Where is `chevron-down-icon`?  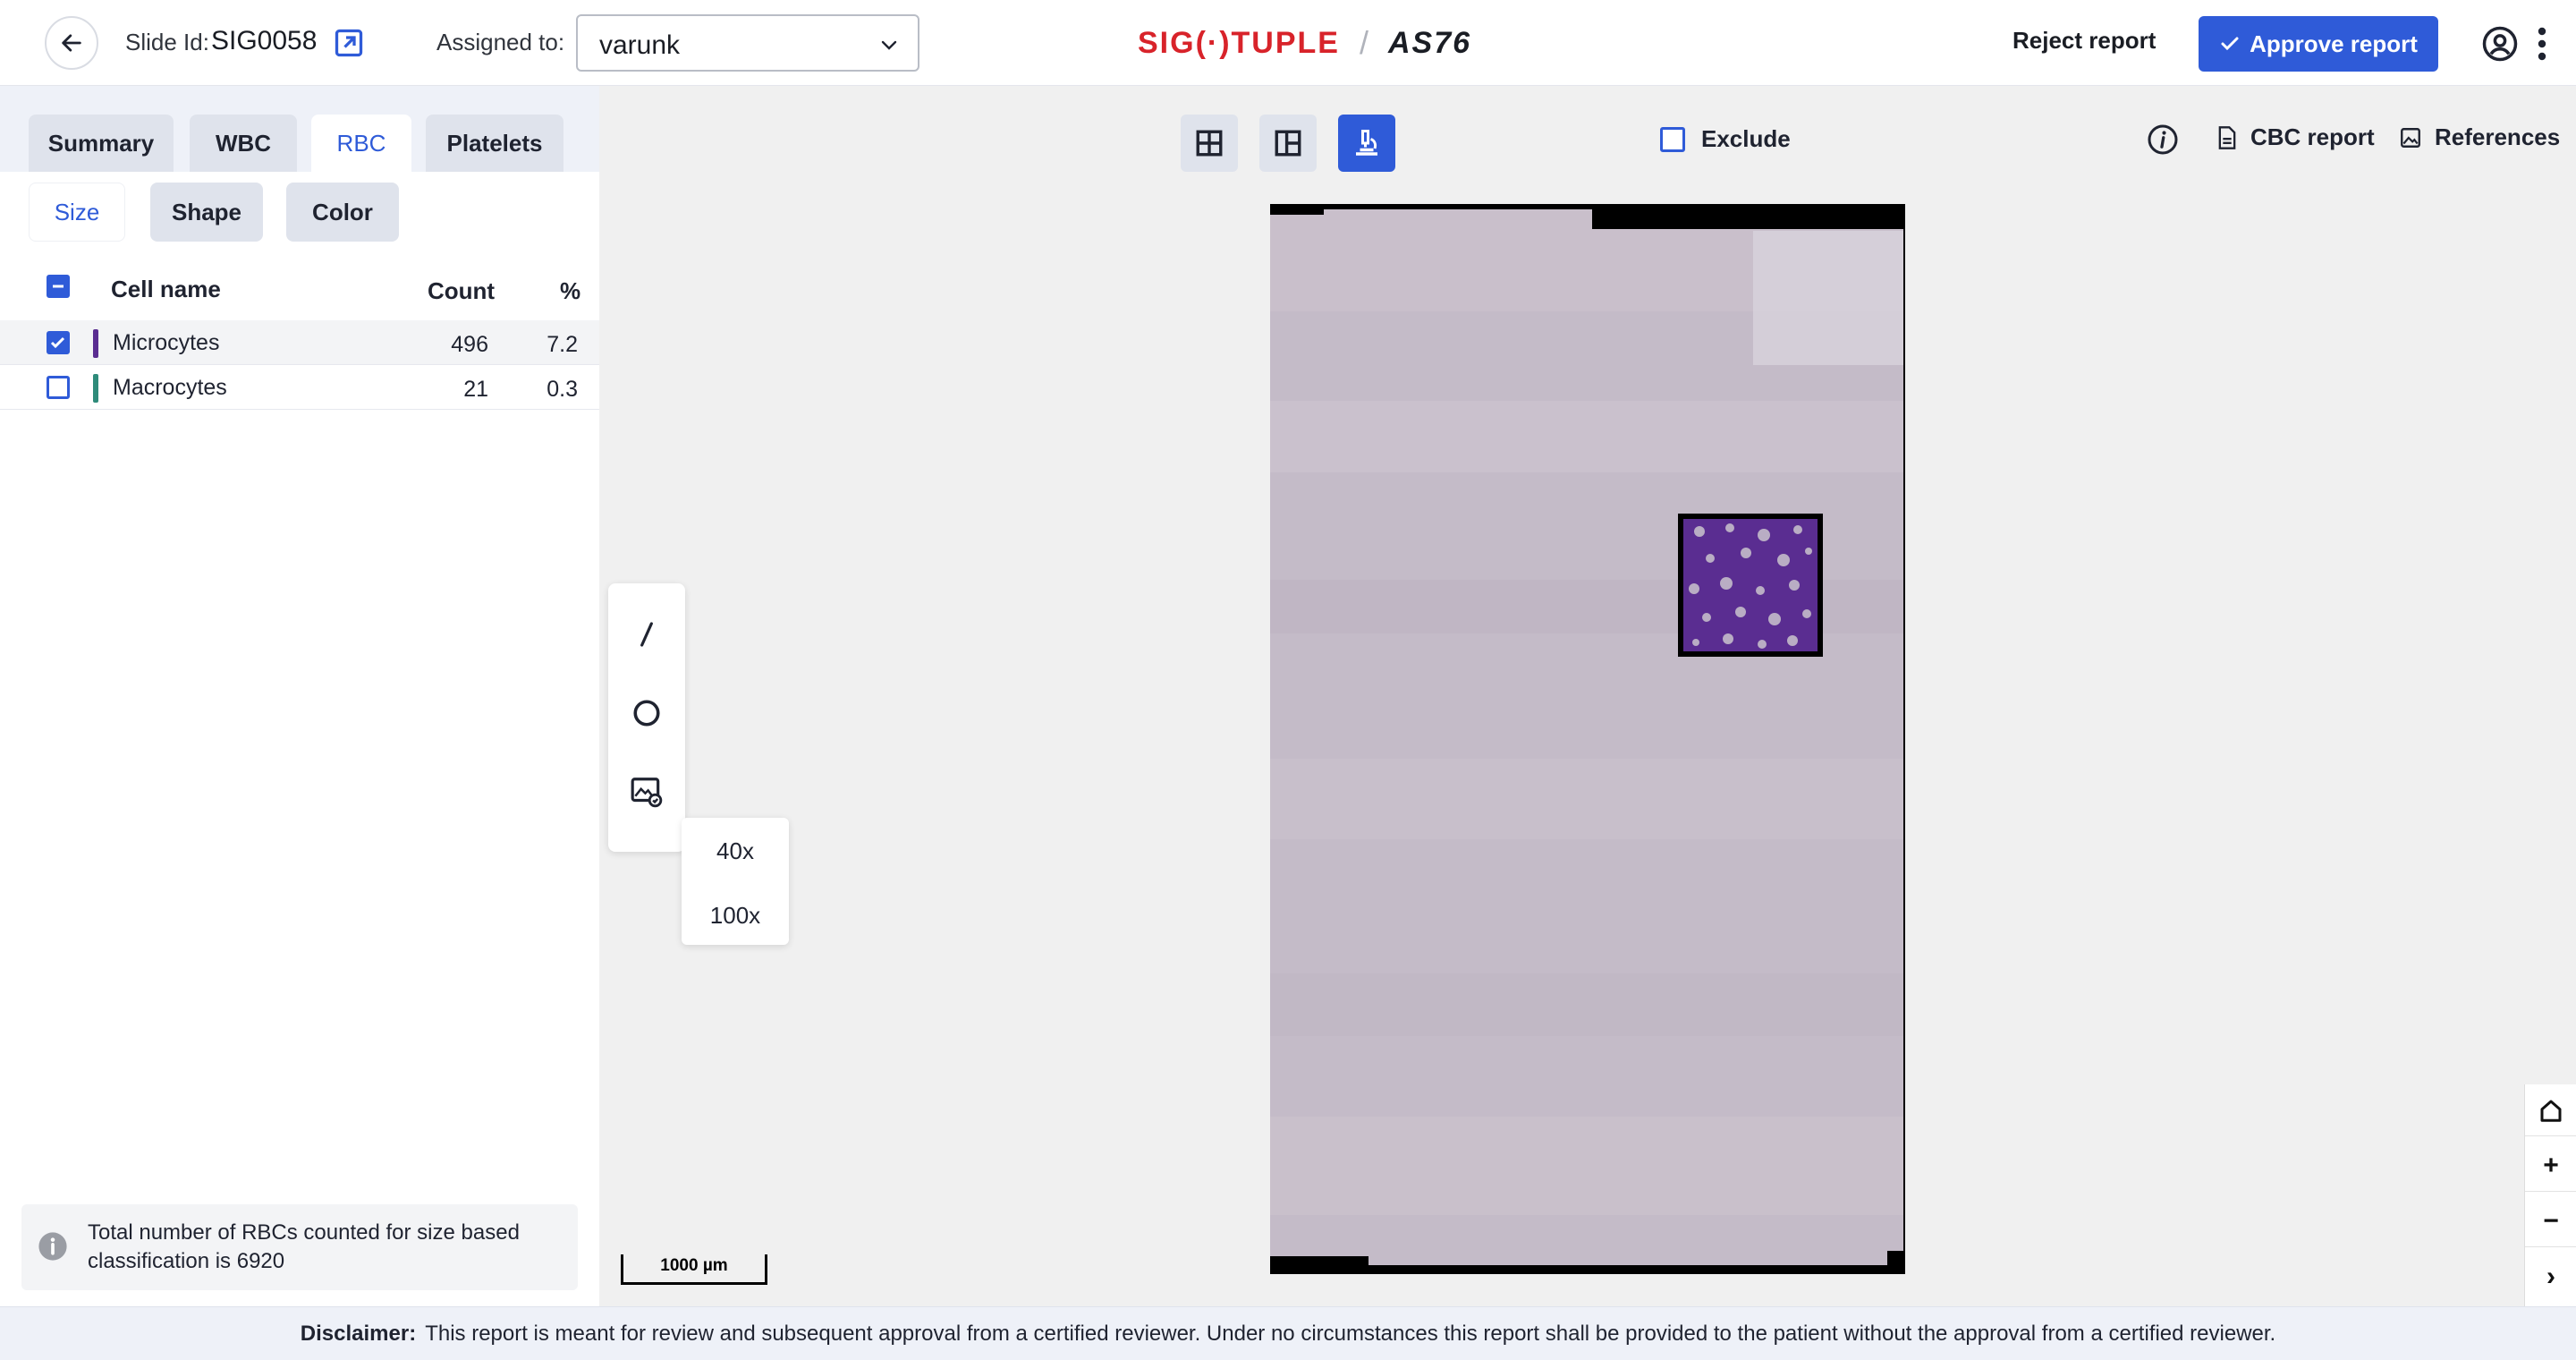 chevron-down-icon is located at coordinates (889, 45).